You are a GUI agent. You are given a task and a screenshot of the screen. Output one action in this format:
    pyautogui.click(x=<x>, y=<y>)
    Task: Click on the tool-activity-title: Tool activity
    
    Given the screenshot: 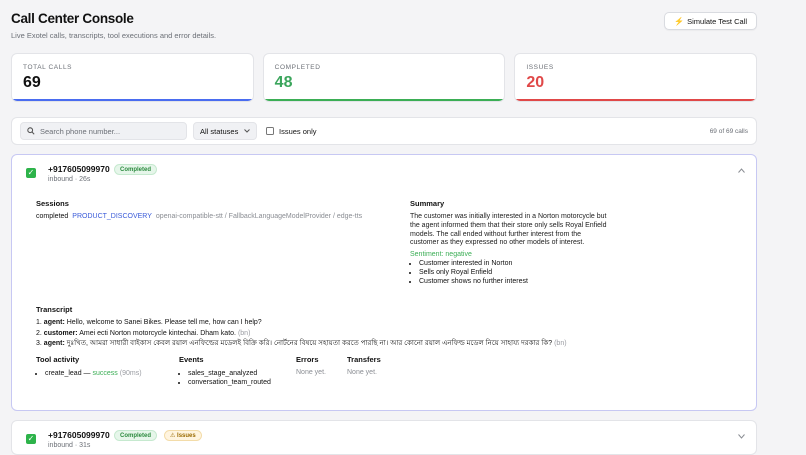 What is the action you would take?
    pyautogui.click(x=58, y=359)
    